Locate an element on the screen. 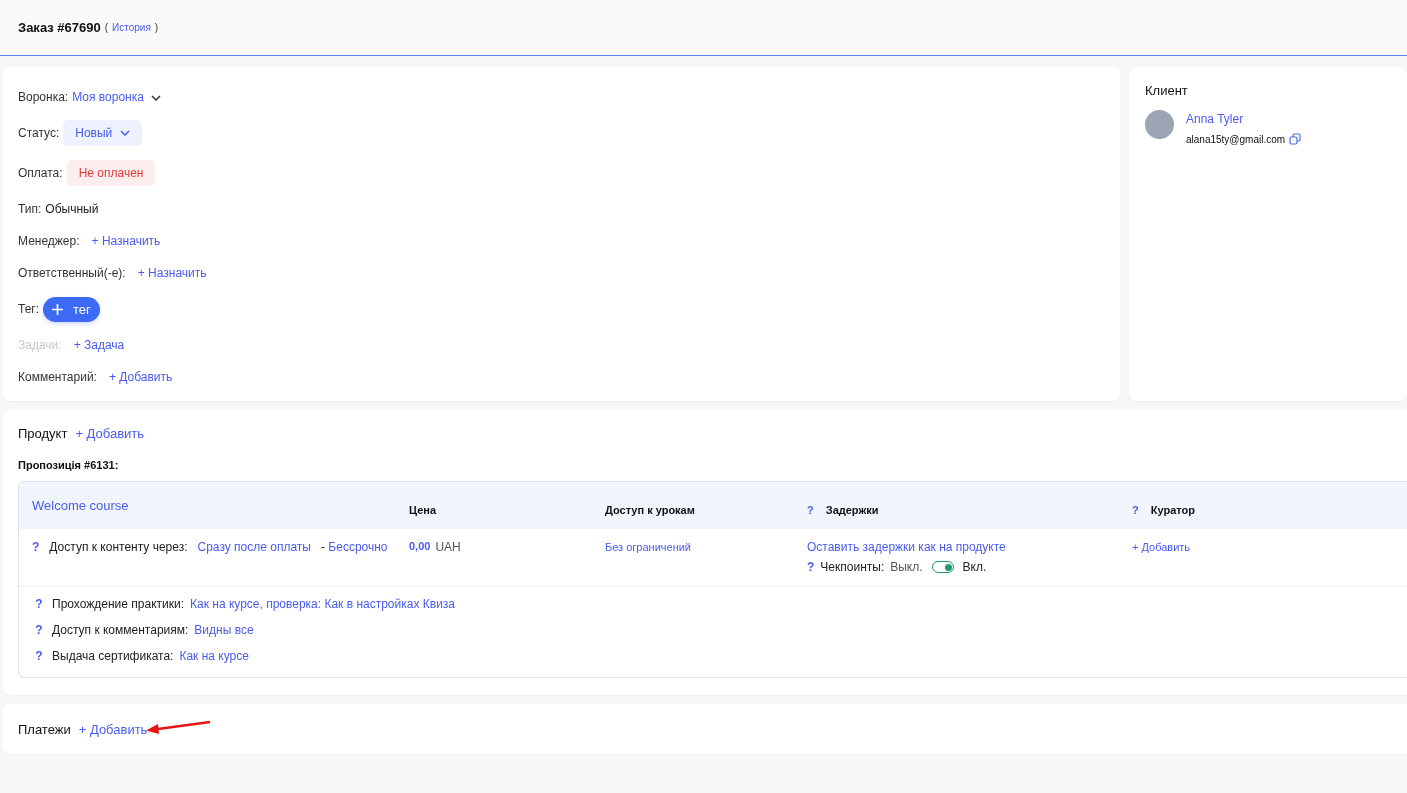 This screenshot has width=1407, height=793. status-dropdown: Новый is located at coordinates (103, 133).